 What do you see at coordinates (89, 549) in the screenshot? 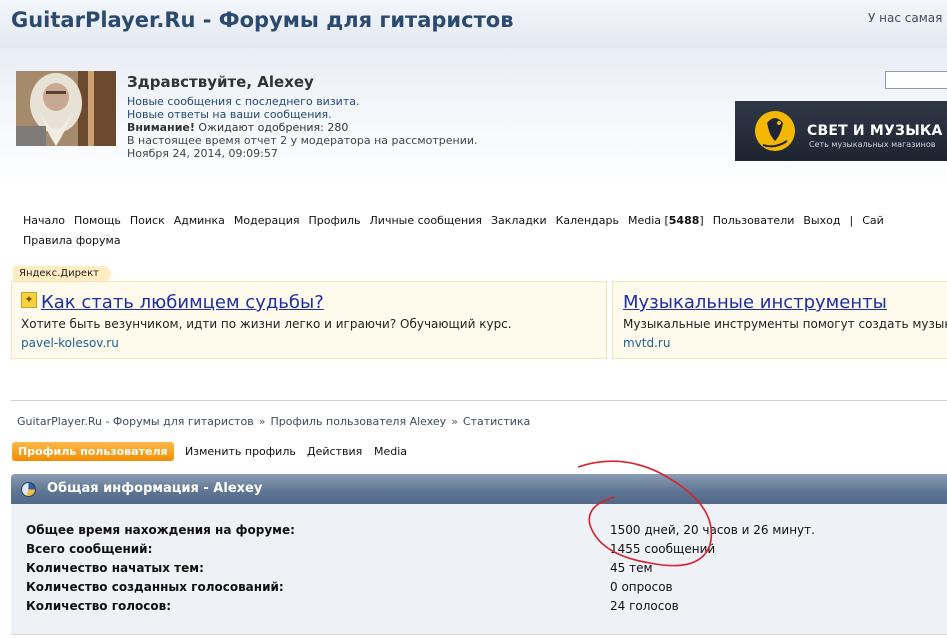
I see `stat-label: Всего сообщений:` at bounding box center [89, 549].